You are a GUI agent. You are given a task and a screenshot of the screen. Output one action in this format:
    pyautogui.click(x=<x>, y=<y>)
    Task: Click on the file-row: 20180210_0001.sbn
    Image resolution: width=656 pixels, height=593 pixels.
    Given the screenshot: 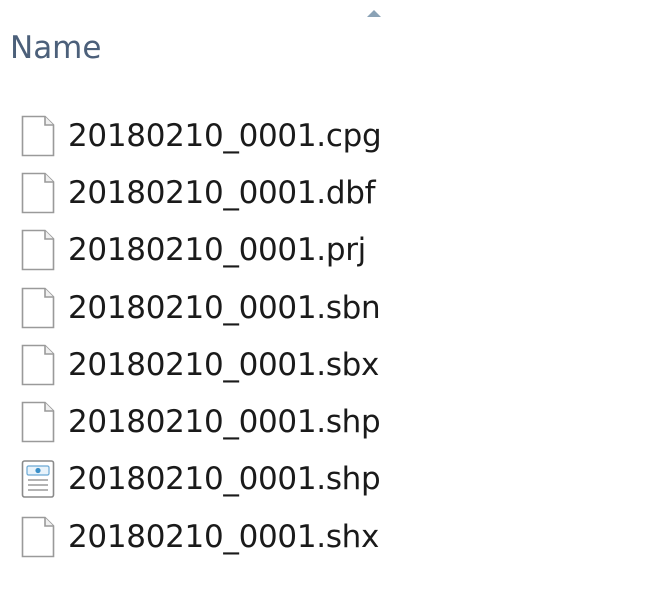 What is the action you would take?
    pyautogui.click(x=328, y=307)
    